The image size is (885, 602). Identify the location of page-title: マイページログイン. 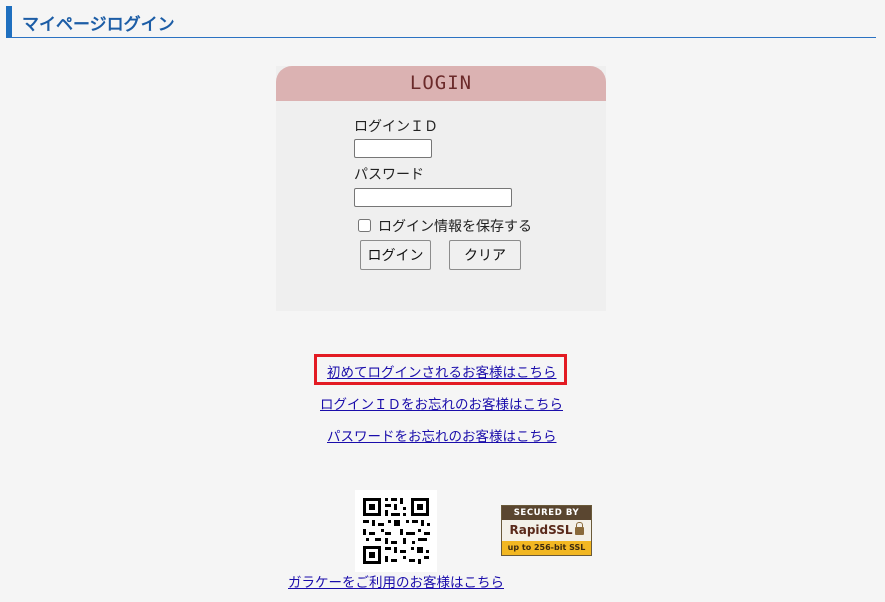
(98, 25).